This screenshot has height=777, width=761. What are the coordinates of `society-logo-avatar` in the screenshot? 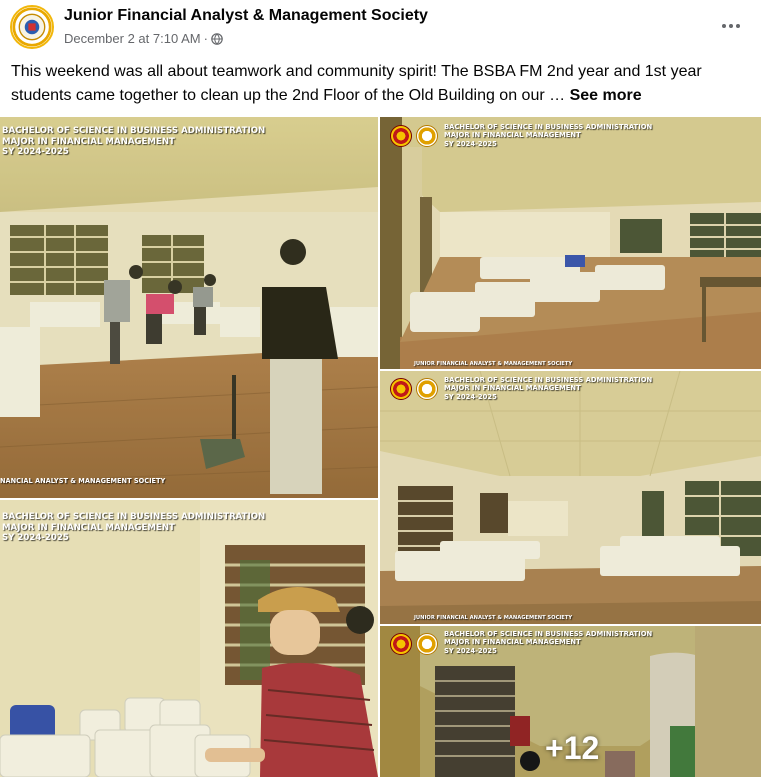 It's located at (32, 27).